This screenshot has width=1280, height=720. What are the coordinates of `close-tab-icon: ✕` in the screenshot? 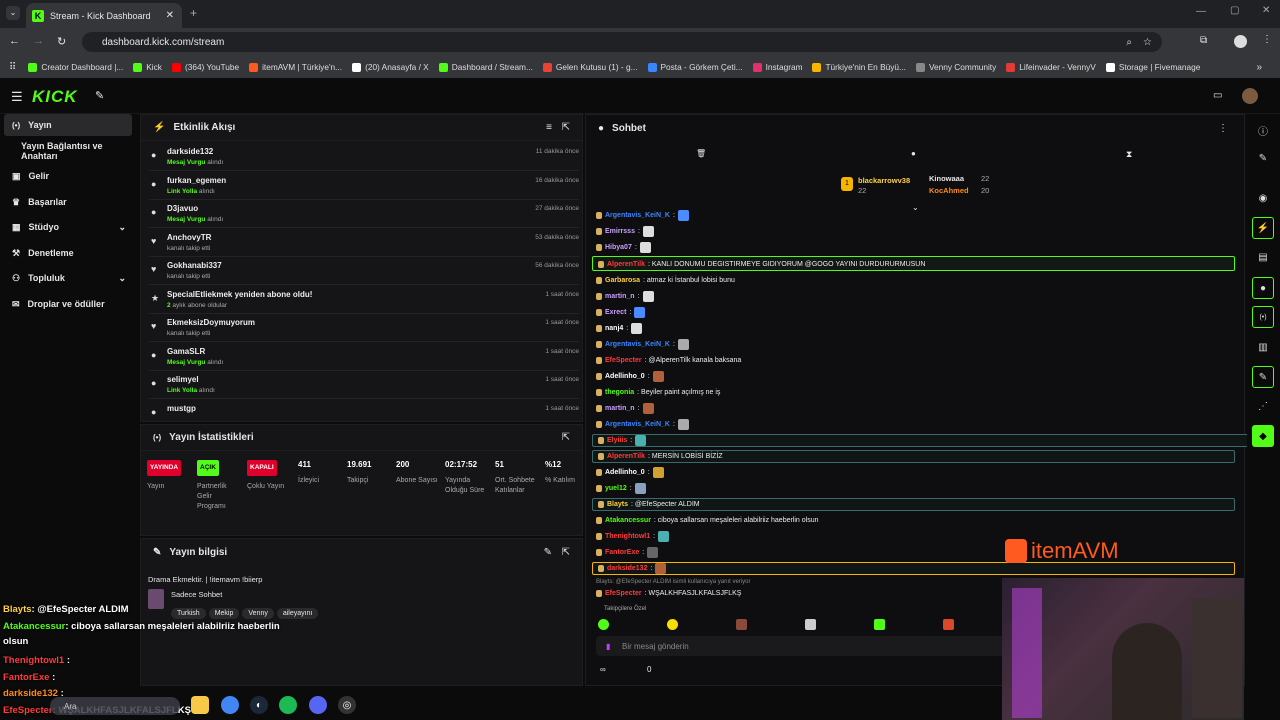 It's located at (170, 15).